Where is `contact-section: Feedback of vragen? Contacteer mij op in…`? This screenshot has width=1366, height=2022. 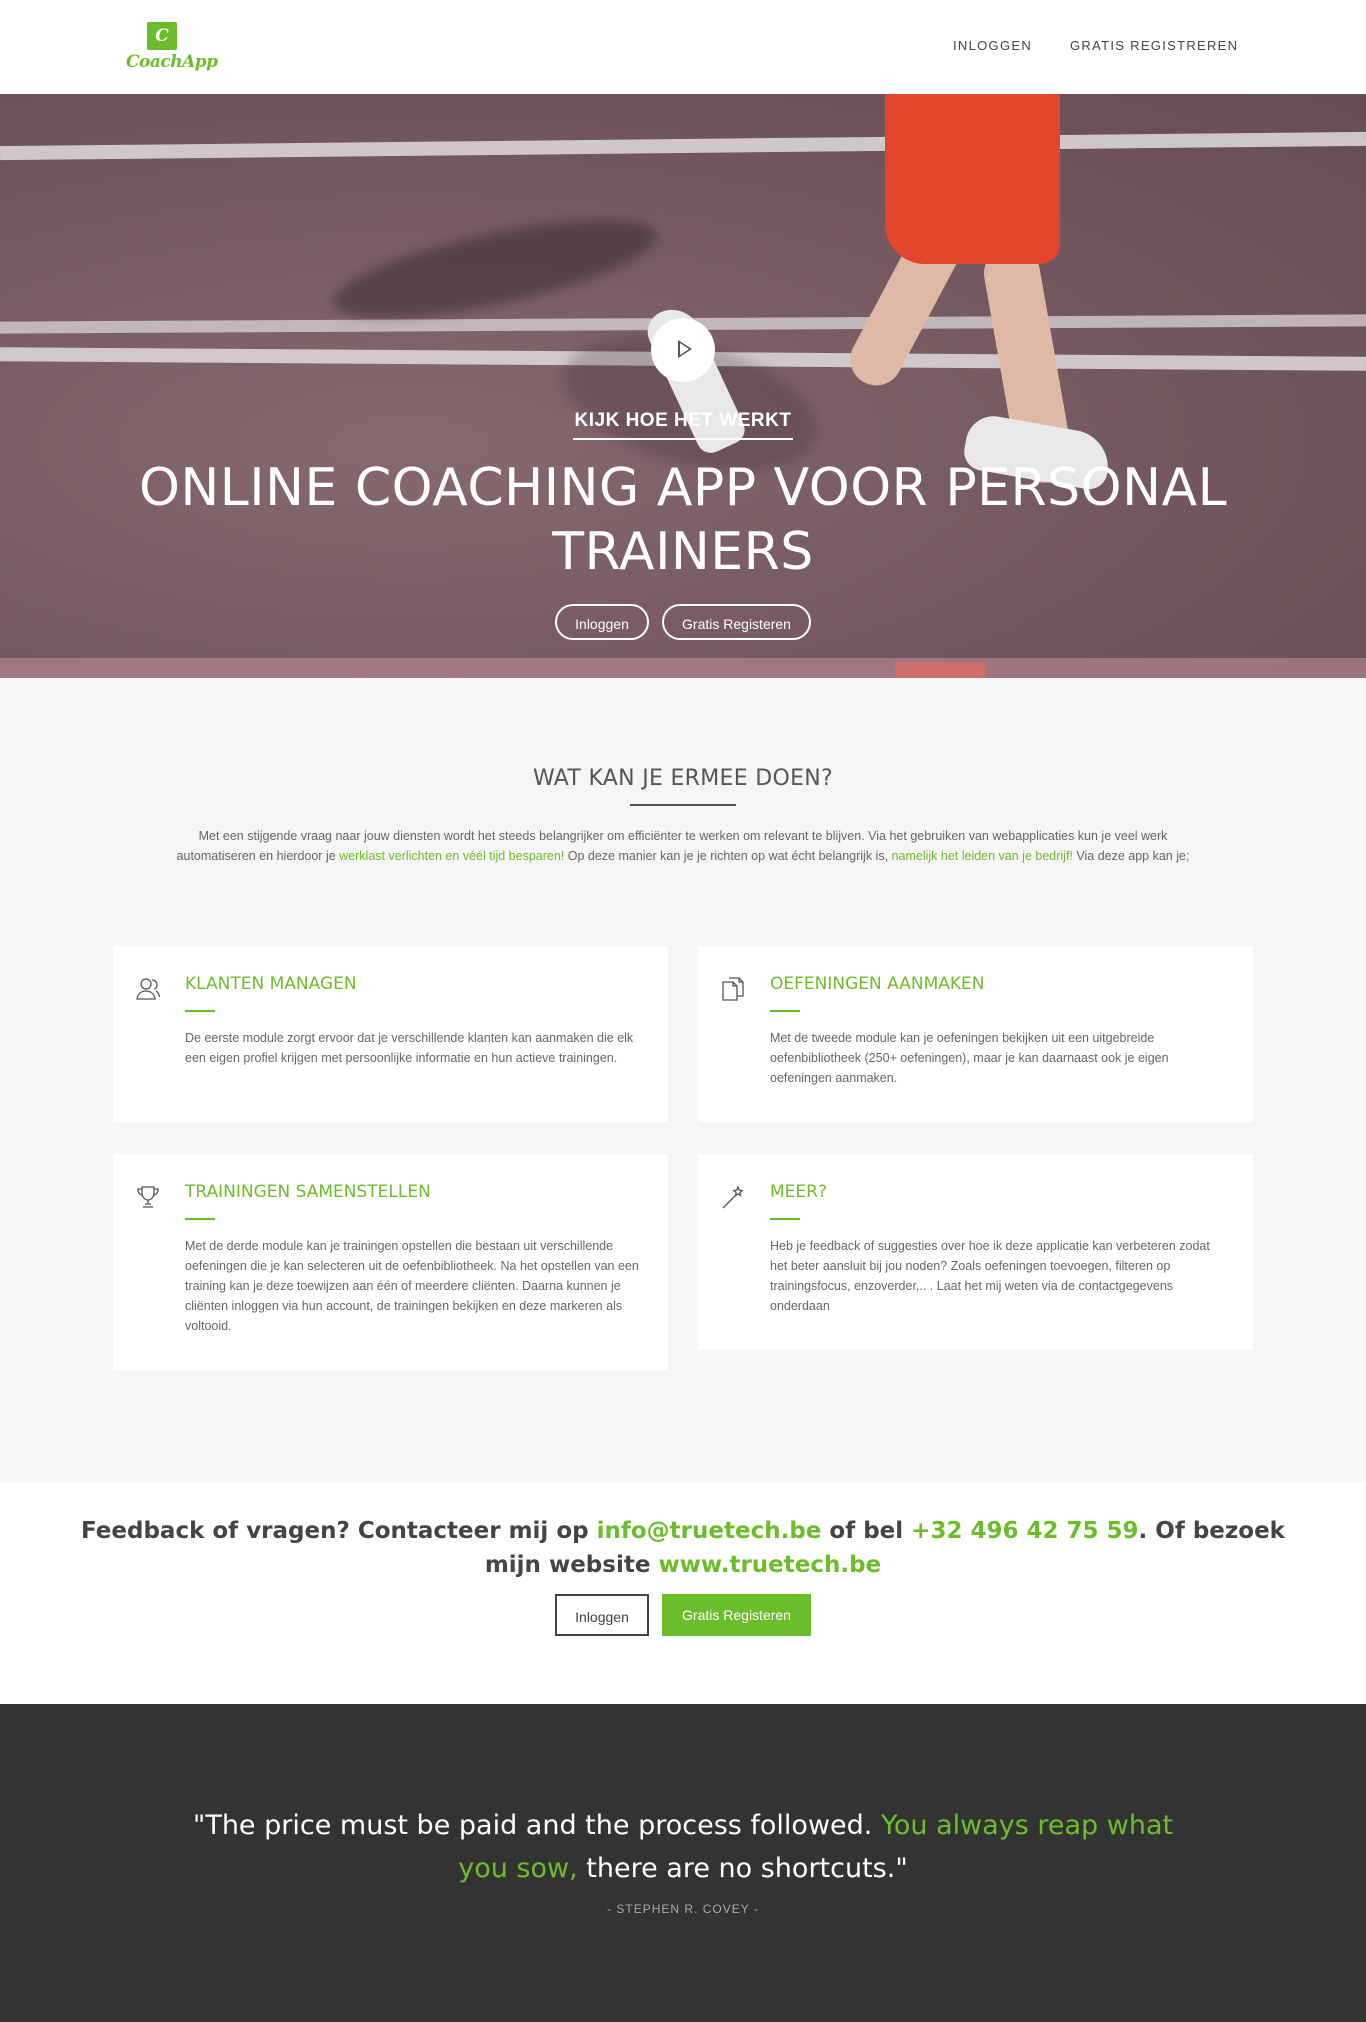
contact-section: Feedback of vragen? Contacteer mij op in… is located at coordinates (683, 1593).